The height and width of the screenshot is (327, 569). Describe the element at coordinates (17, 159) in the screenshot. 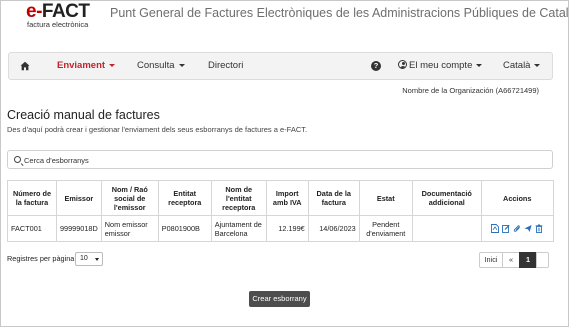

I see `search-icon` at that location.